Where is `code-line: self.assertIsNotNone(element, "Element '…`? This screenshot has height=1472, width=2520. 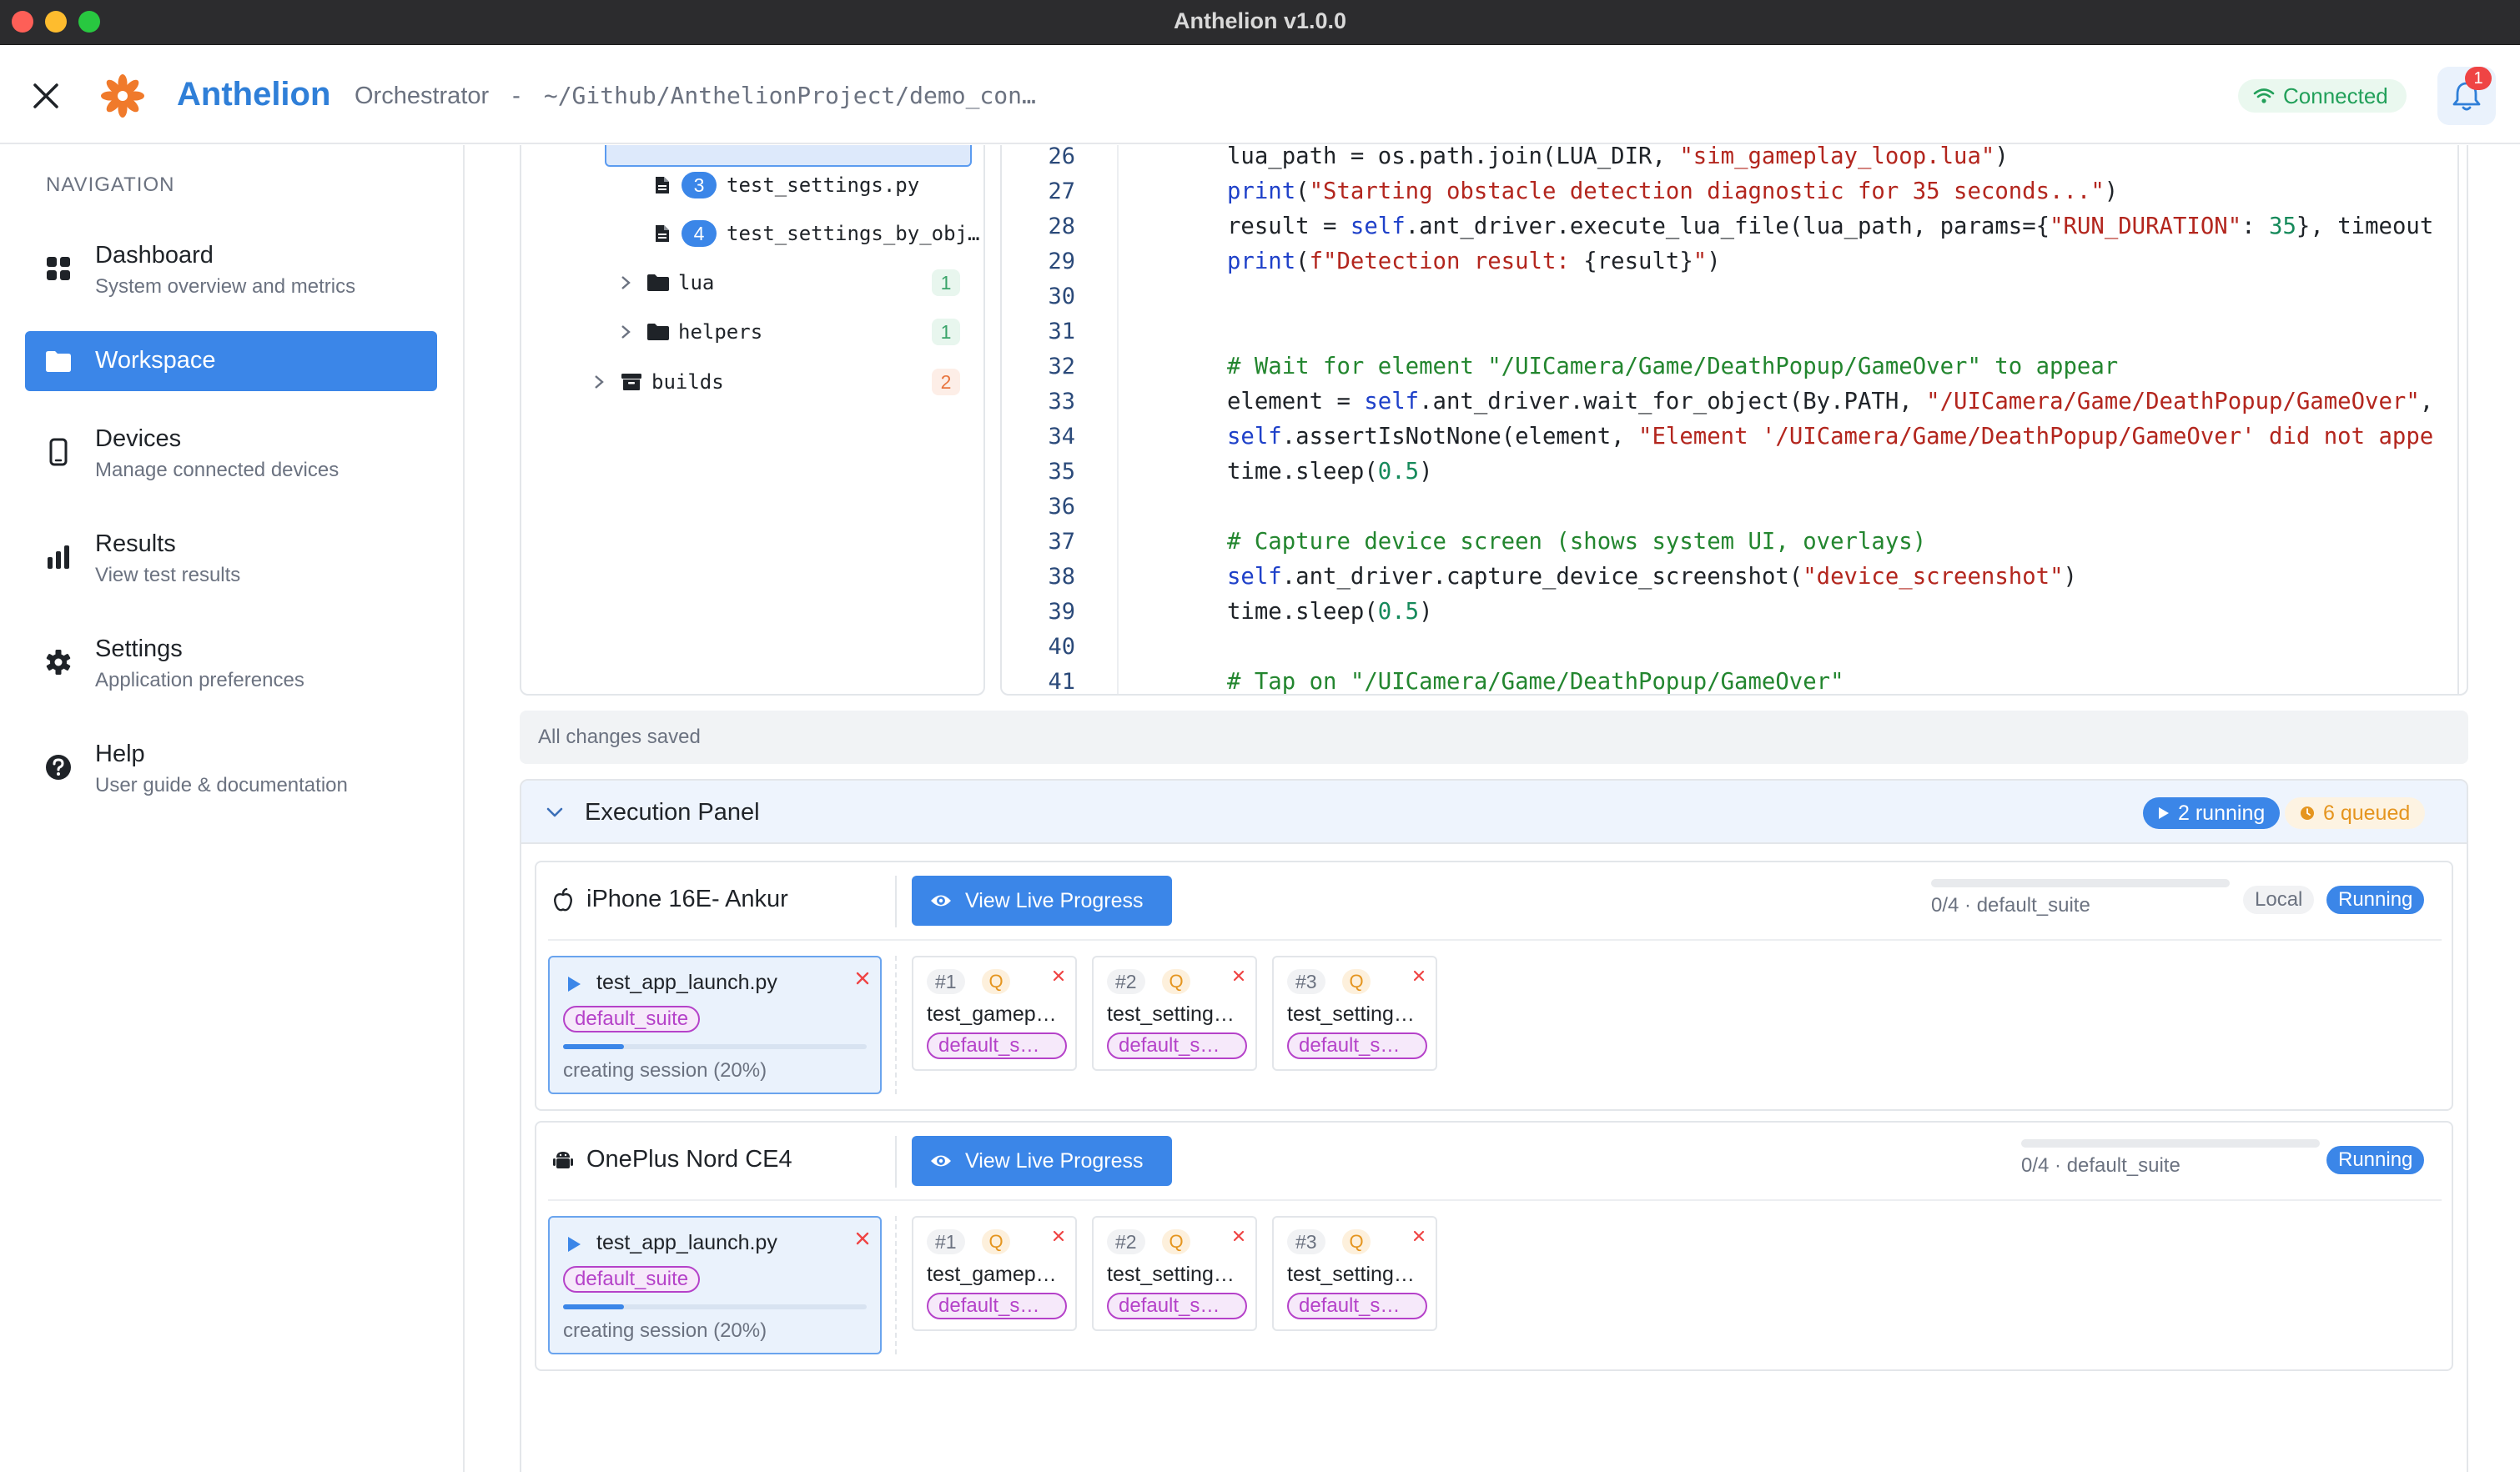 code-line: self.assertIsNotNone(element, "Element '… is located at coordinates (1830, 437).